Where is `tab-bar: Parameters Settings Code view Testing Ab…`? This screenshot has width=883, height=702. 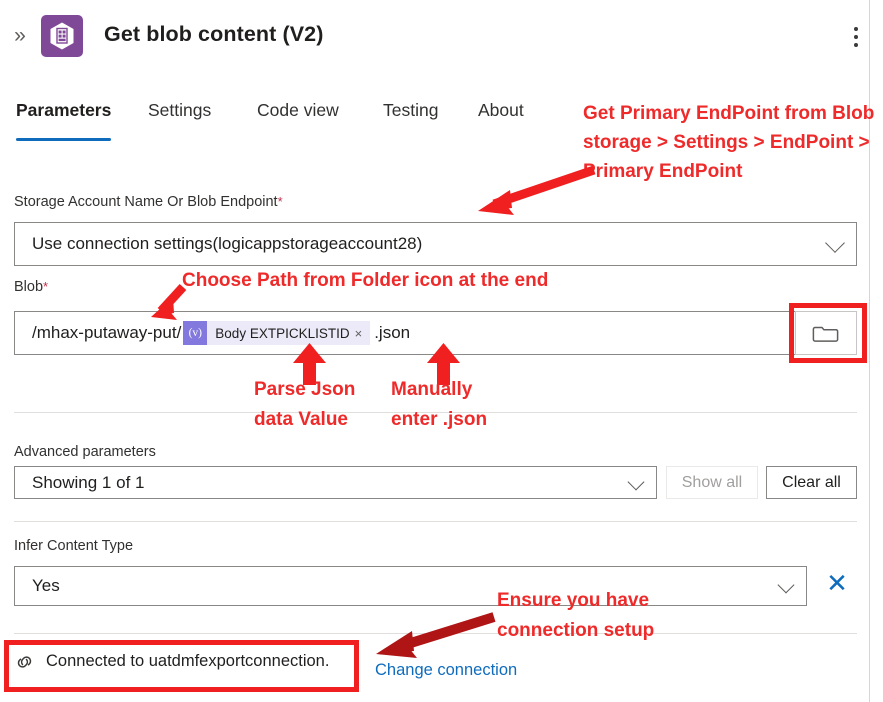
tab-bar: Parameters Settings Code view Testing Ab… is located at coordinates (435, 125).